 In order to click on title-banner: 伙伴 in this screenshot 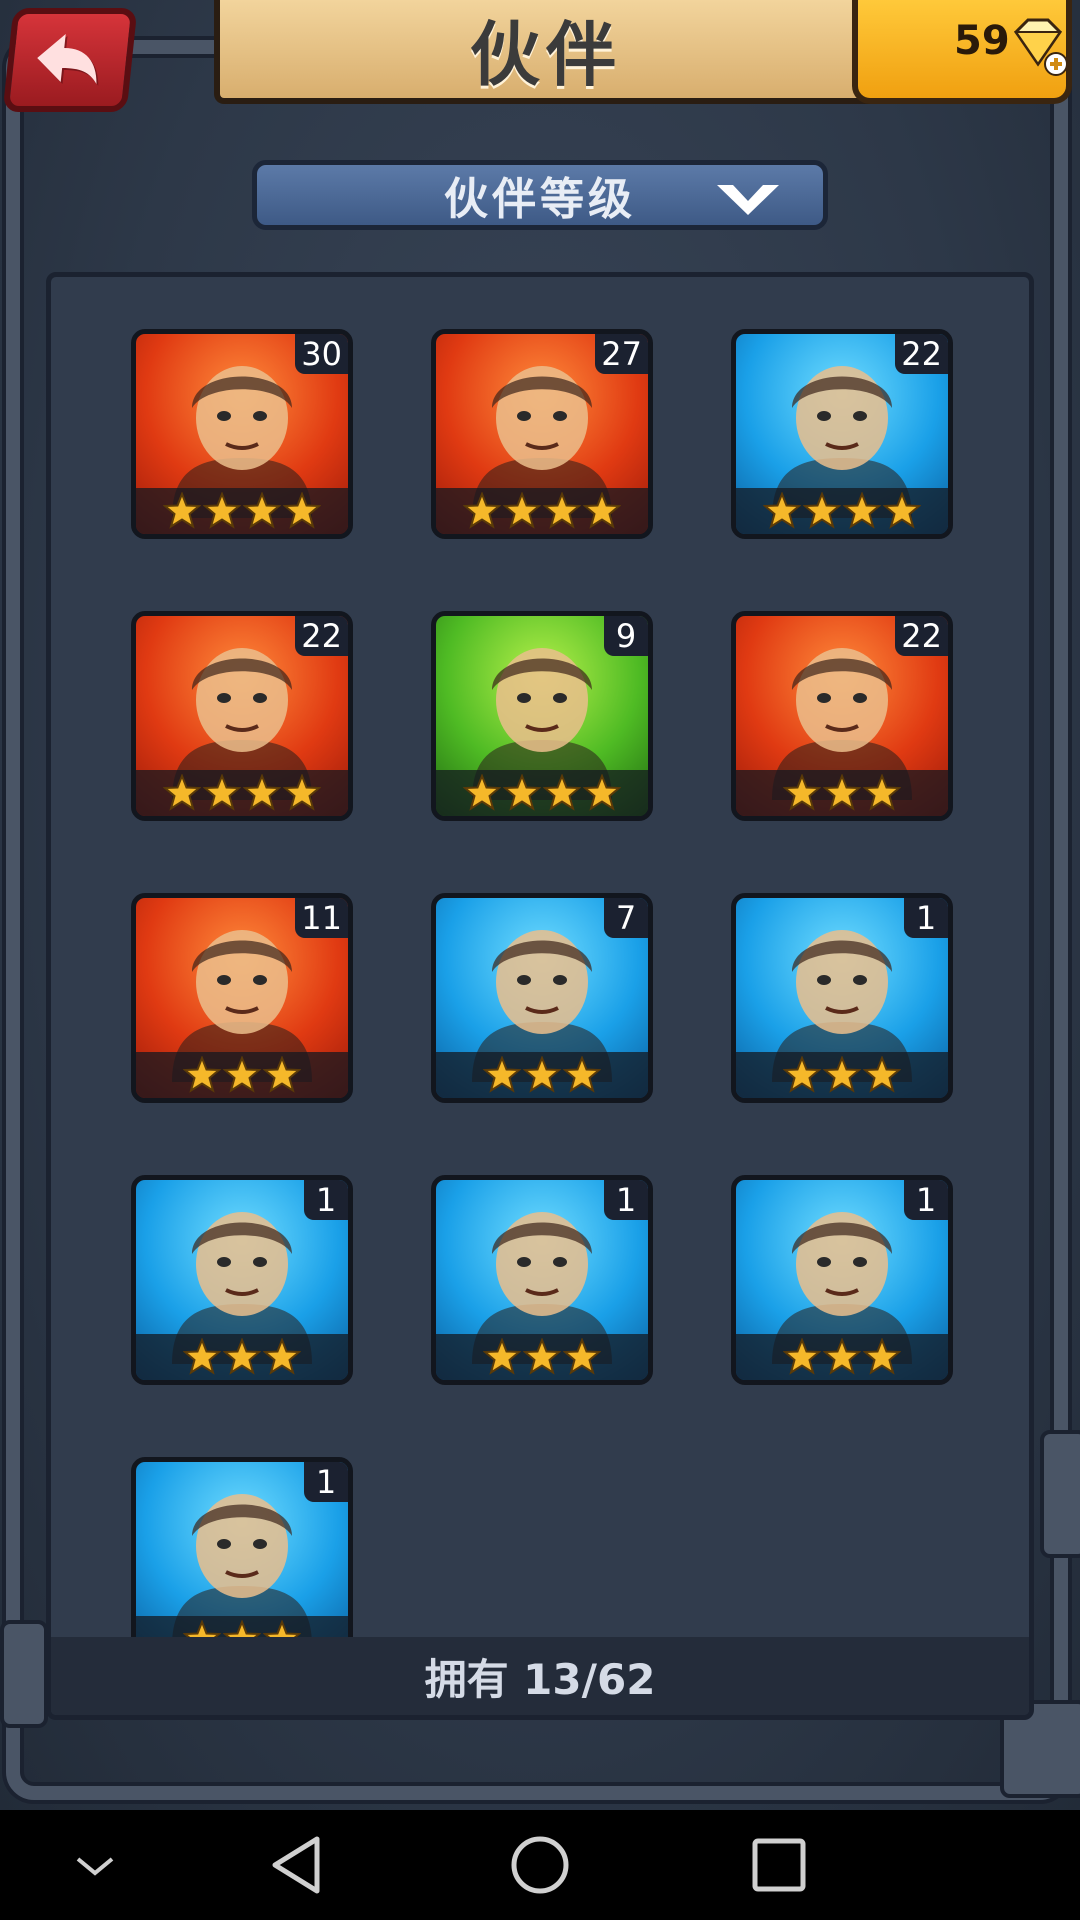, I will do `click(546, 52)`.